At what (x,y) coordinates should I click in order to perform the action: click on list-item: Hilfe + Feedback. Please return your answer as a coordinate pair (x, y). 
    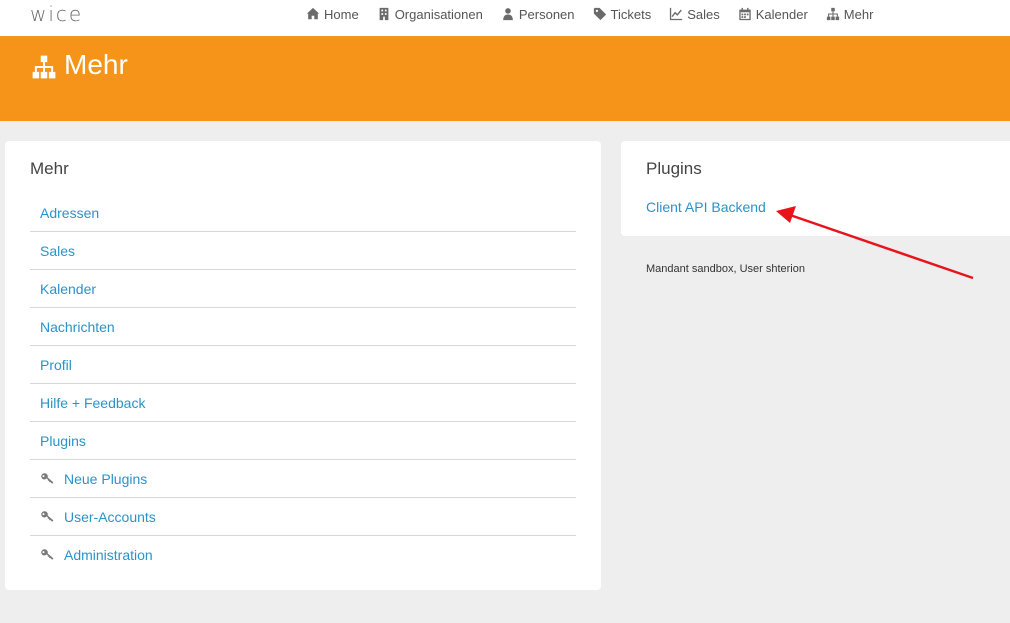
    Looking at the image, I should click on (303, 403).